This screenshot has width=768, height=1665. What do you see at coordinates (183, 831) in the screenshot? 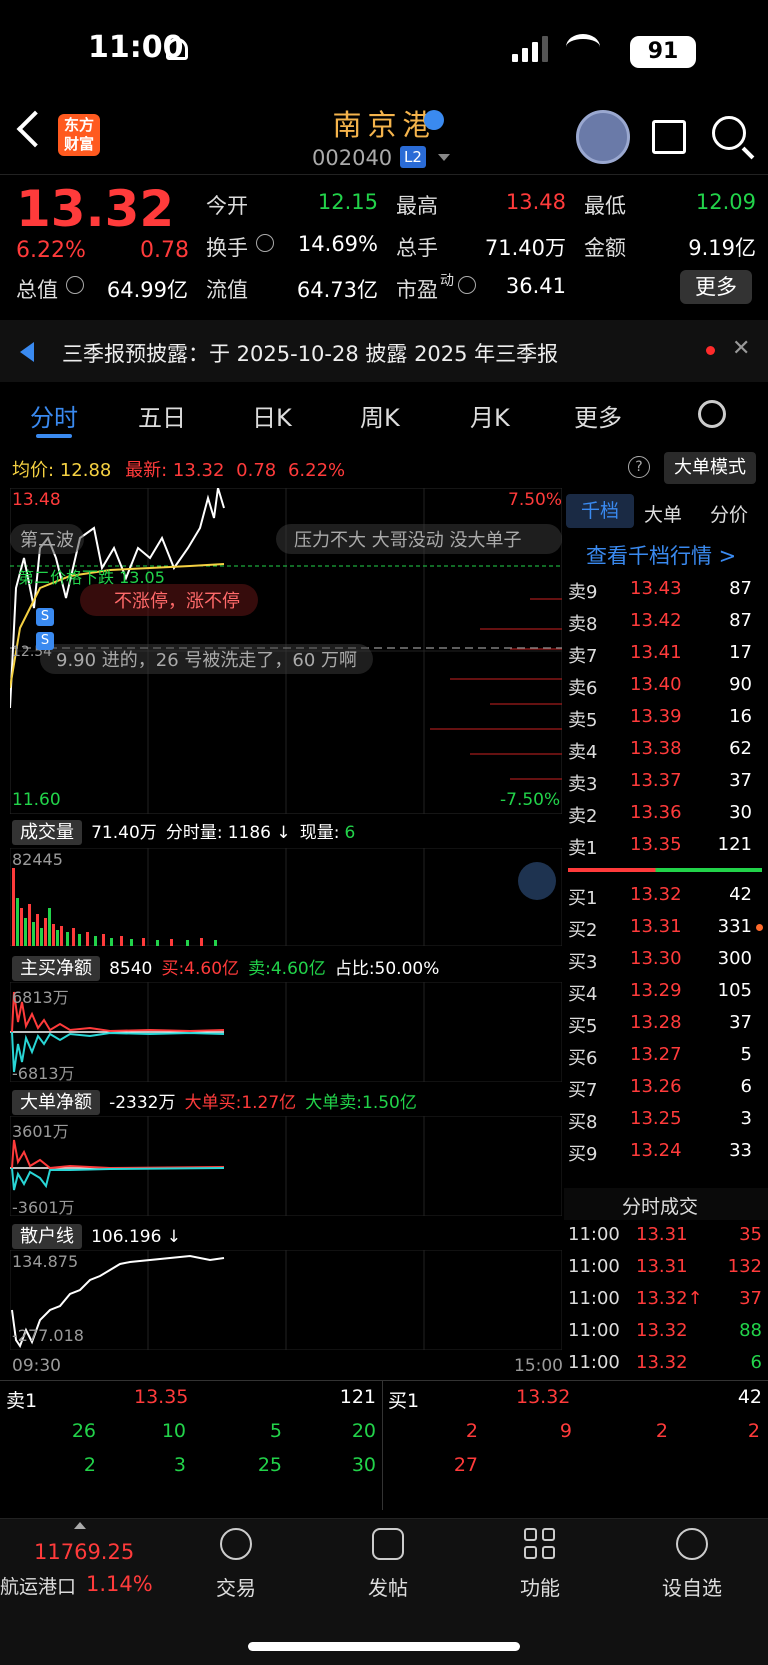
I see `volume-panel-header: 成交量 71.40万 分时量: 1186 ↓ 现量: 6` at bounding box center [183, 831].